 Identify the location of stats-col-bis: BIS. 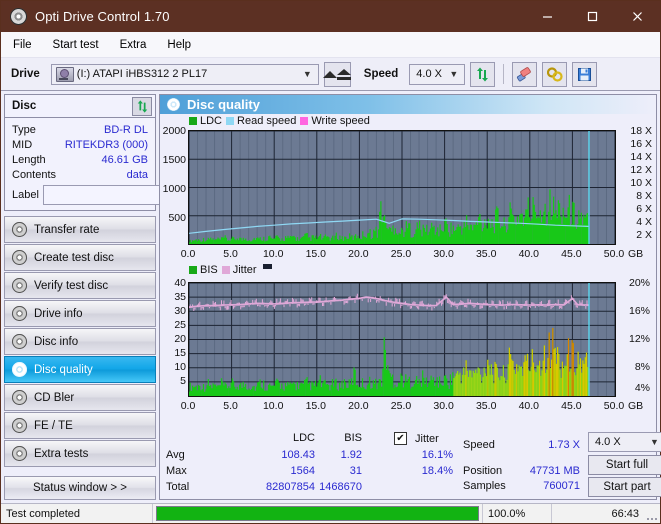
(353, 438).